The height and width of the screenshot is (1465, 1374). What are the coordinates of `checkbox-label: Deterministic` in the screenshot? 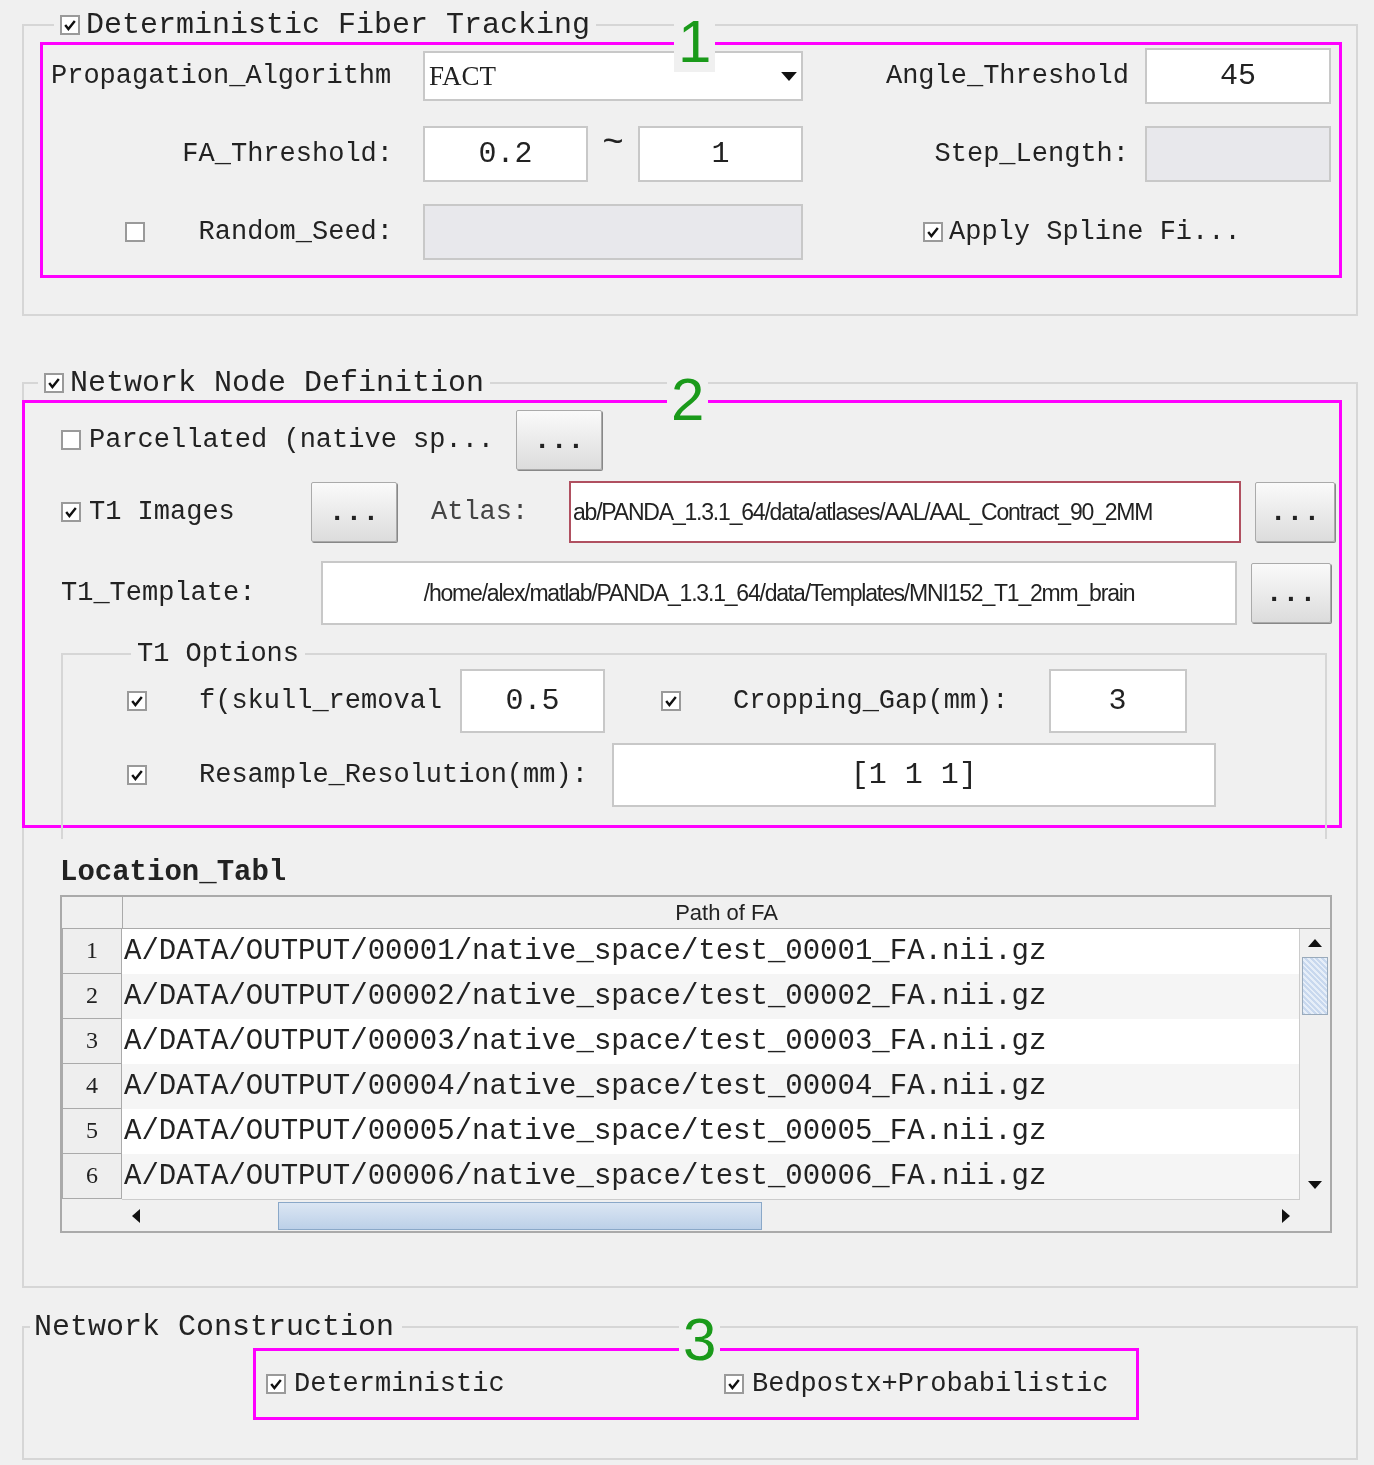 It's located at (399, 1384).